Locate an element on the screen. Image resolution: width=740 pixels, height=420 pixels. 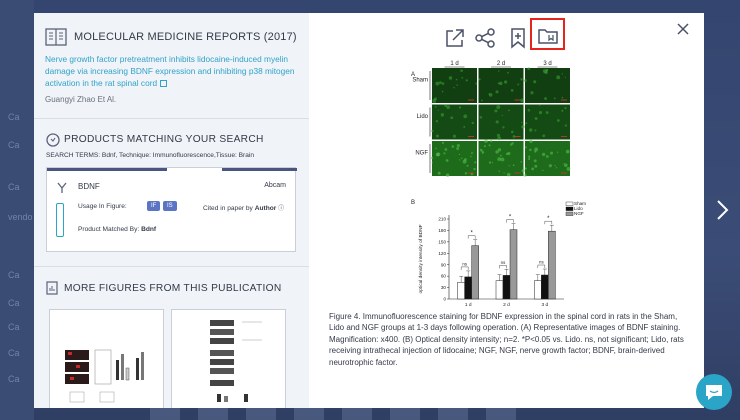
y-tick-label: 60 is located at coordinates (444, 276).